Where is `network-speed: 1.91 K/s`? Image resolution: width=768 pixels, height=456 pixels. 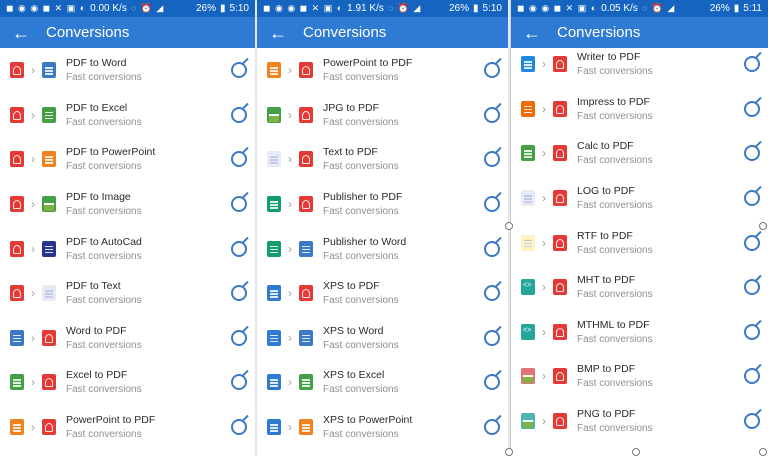 network-speed: 1.91 K/s is located at coordinates (365, 8).